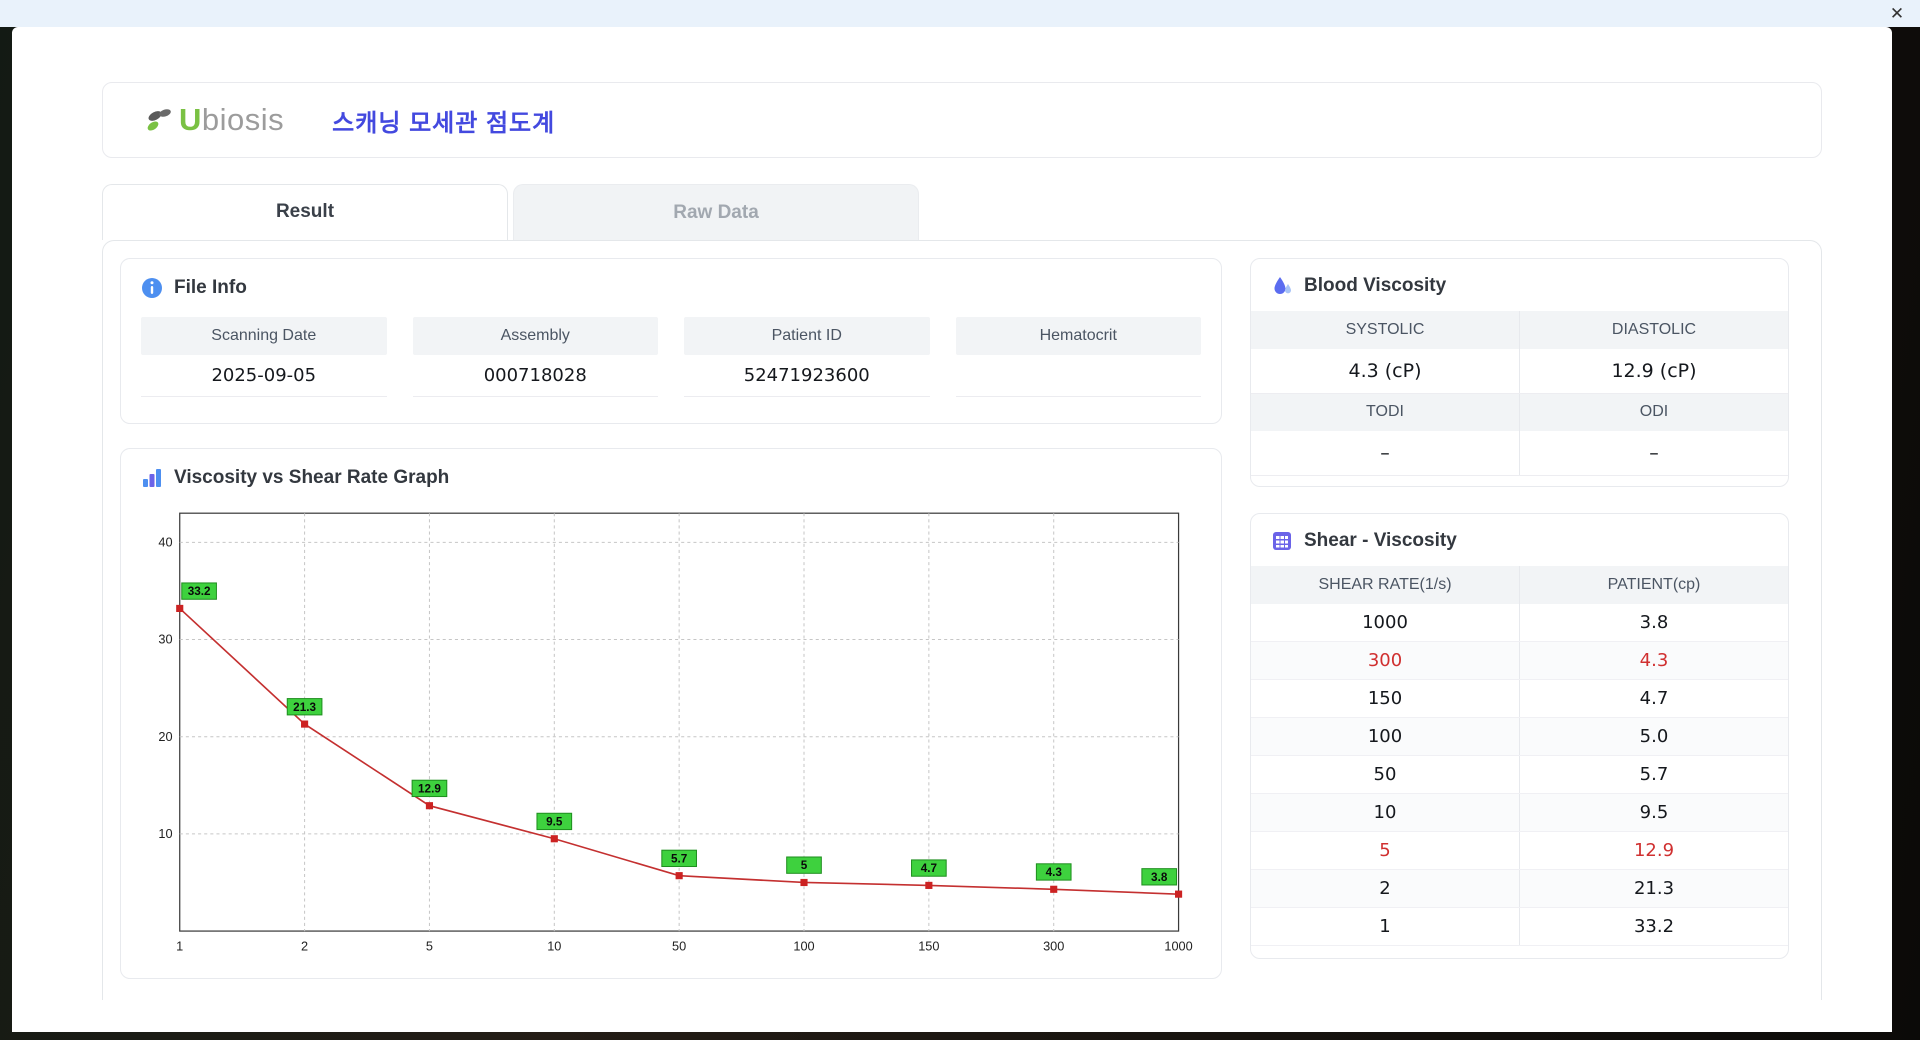  I want to click on blood-viscosity-title: Blood Viscosity, so click(1375, 285).